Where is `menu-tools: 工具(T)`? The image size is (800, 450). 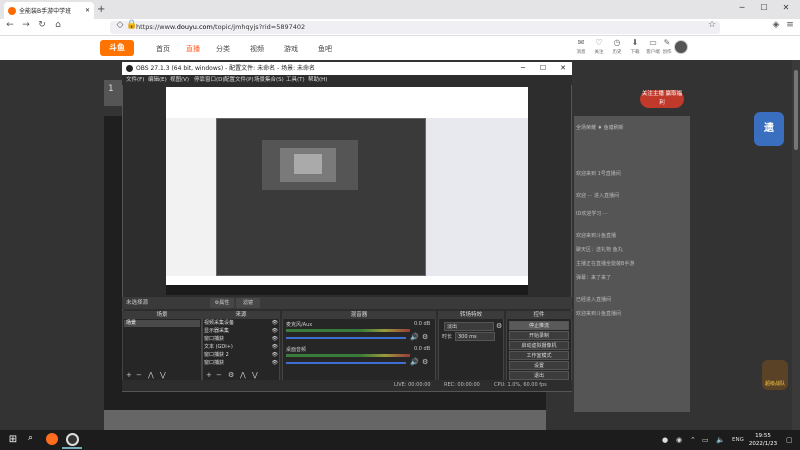
menu-tools: 工具(T) is located at coordinates (295, 80).